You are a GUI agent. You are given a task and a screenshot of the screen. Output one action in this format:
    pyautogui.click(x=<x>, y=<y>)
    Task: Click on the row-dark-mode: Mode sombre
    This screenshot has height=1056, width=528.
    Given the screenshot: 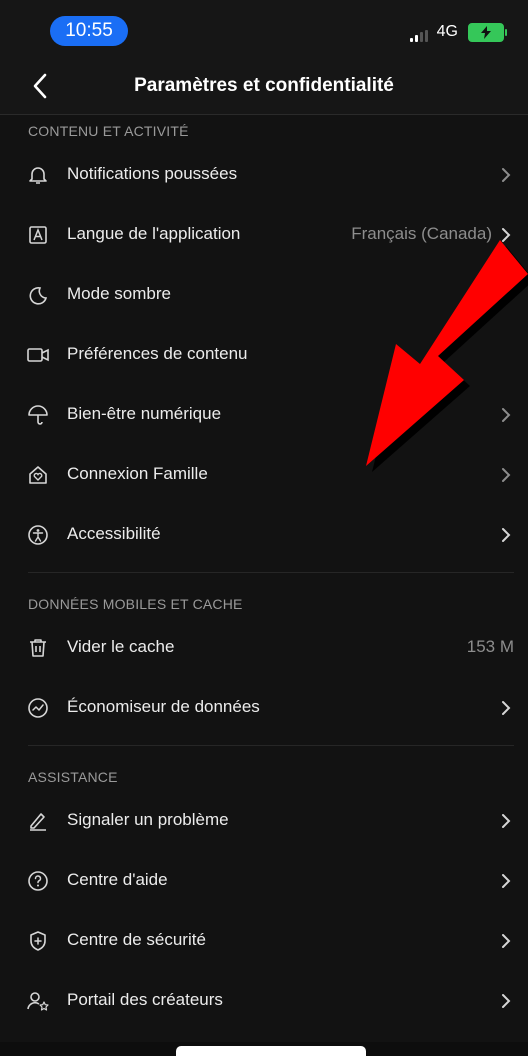 What is the action you would take?
    pyautogui.click(x=264, y=295)
    